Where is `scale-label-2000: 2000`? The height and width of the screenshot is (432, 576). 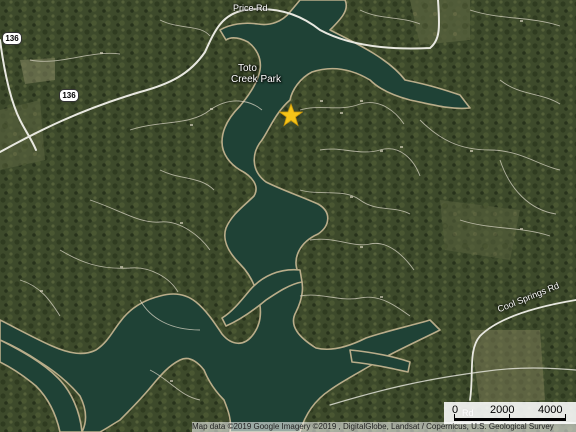 scale-label-2000: 2000 is located at coordinates (502, 410).